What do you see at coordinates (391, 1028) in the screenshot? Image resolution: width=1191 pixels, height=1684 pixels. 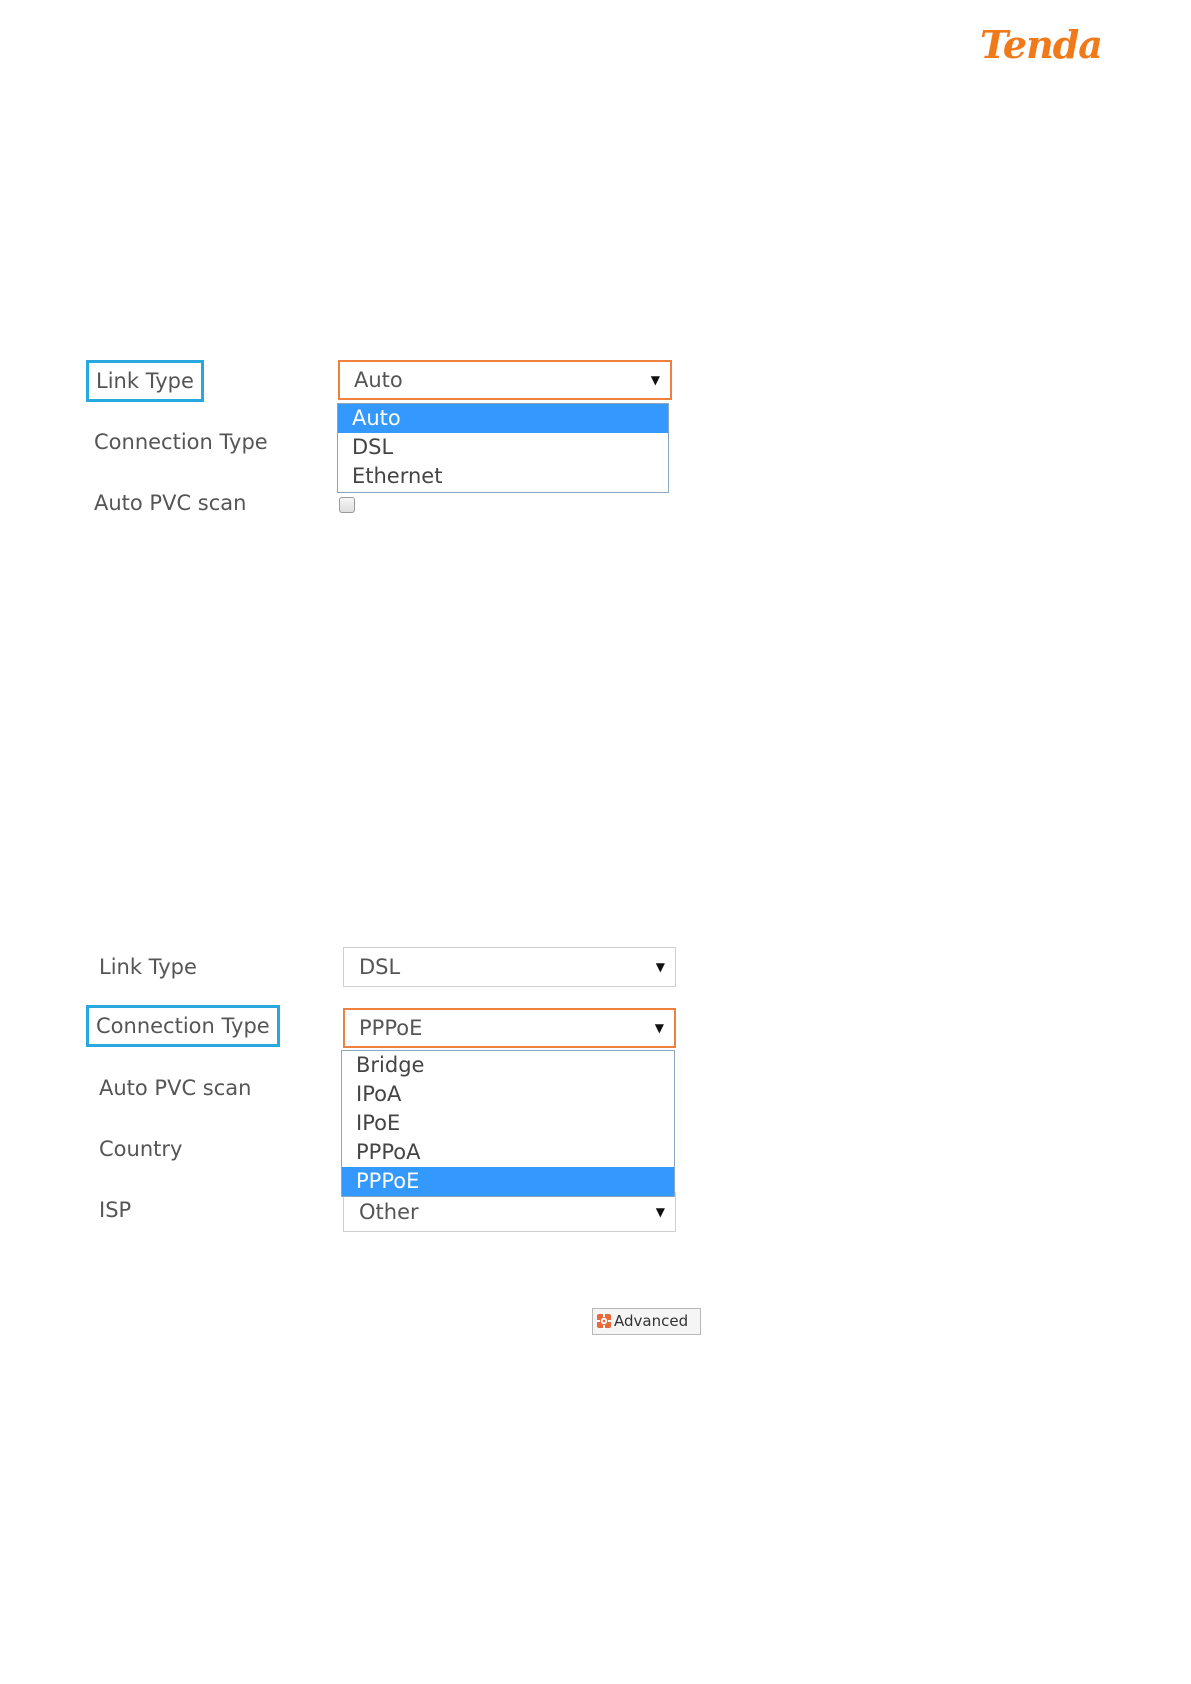 I see `connection-type-select-value: PPPoE` at bounding box center [391, 1028].